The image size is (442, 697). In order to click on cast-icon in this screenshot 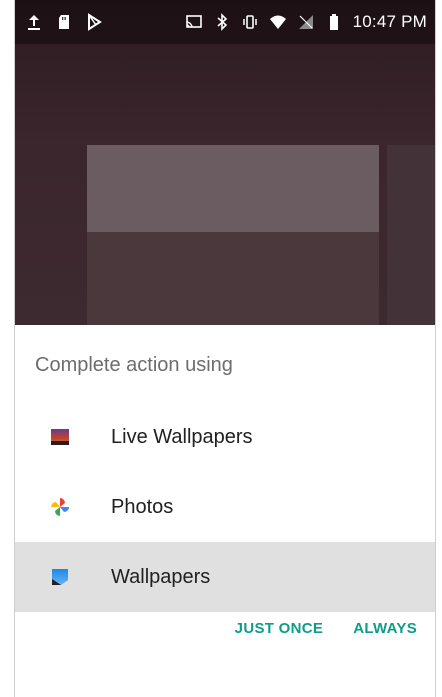, I will do `click(193, 21)`.